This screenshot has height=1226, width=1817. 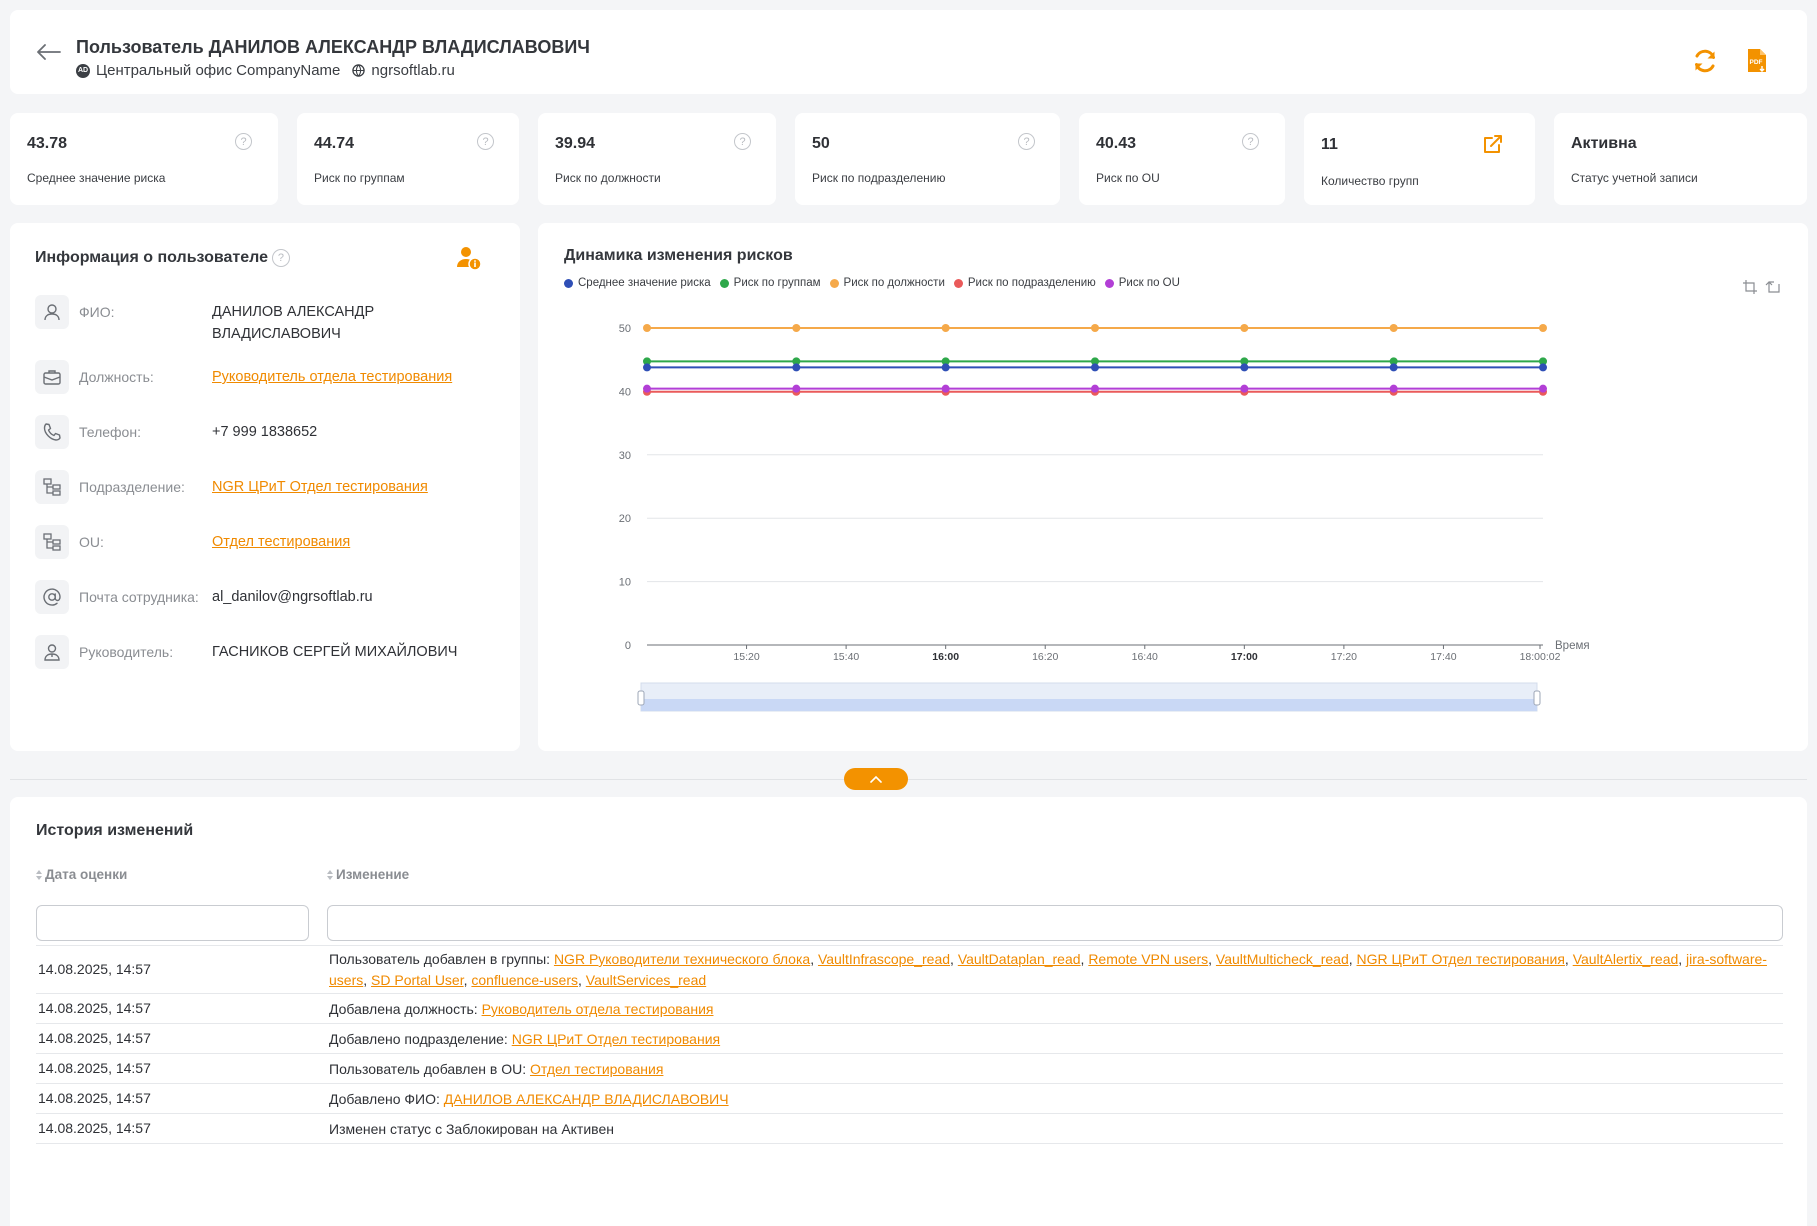 What do you see at coordinates (86, 874) in the screenshot?
I see `column-header-date-label: Дата оценки` at bounding box center [86, 874].